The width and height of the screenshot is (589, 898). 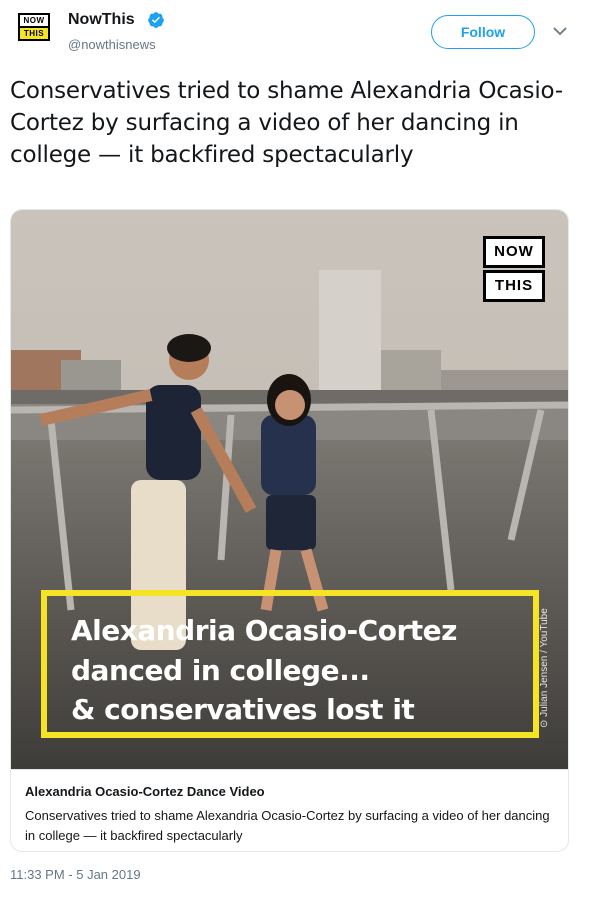 I want to click on avatar-logo-bottom: THIS, so click(x=34, y=33).